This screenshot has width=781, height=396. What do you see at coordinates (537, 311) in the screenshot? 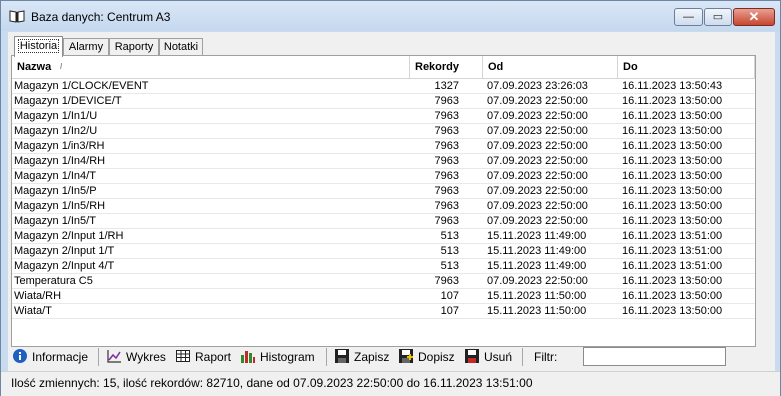
I see `cell-od: 15.11.2023 11:50:00` at bounding box center [537, 311].